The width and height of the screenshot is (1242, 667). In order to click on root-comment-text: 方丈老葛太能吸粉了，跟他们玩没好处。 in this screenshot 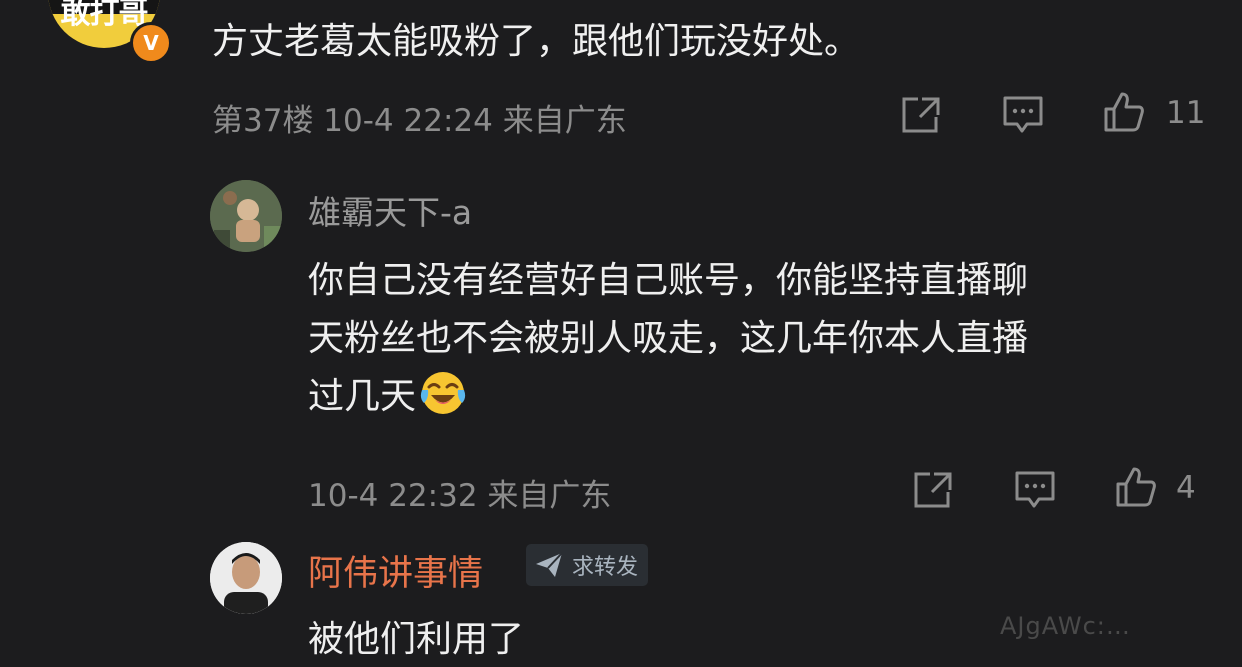, I will do `click(536, 41)`.